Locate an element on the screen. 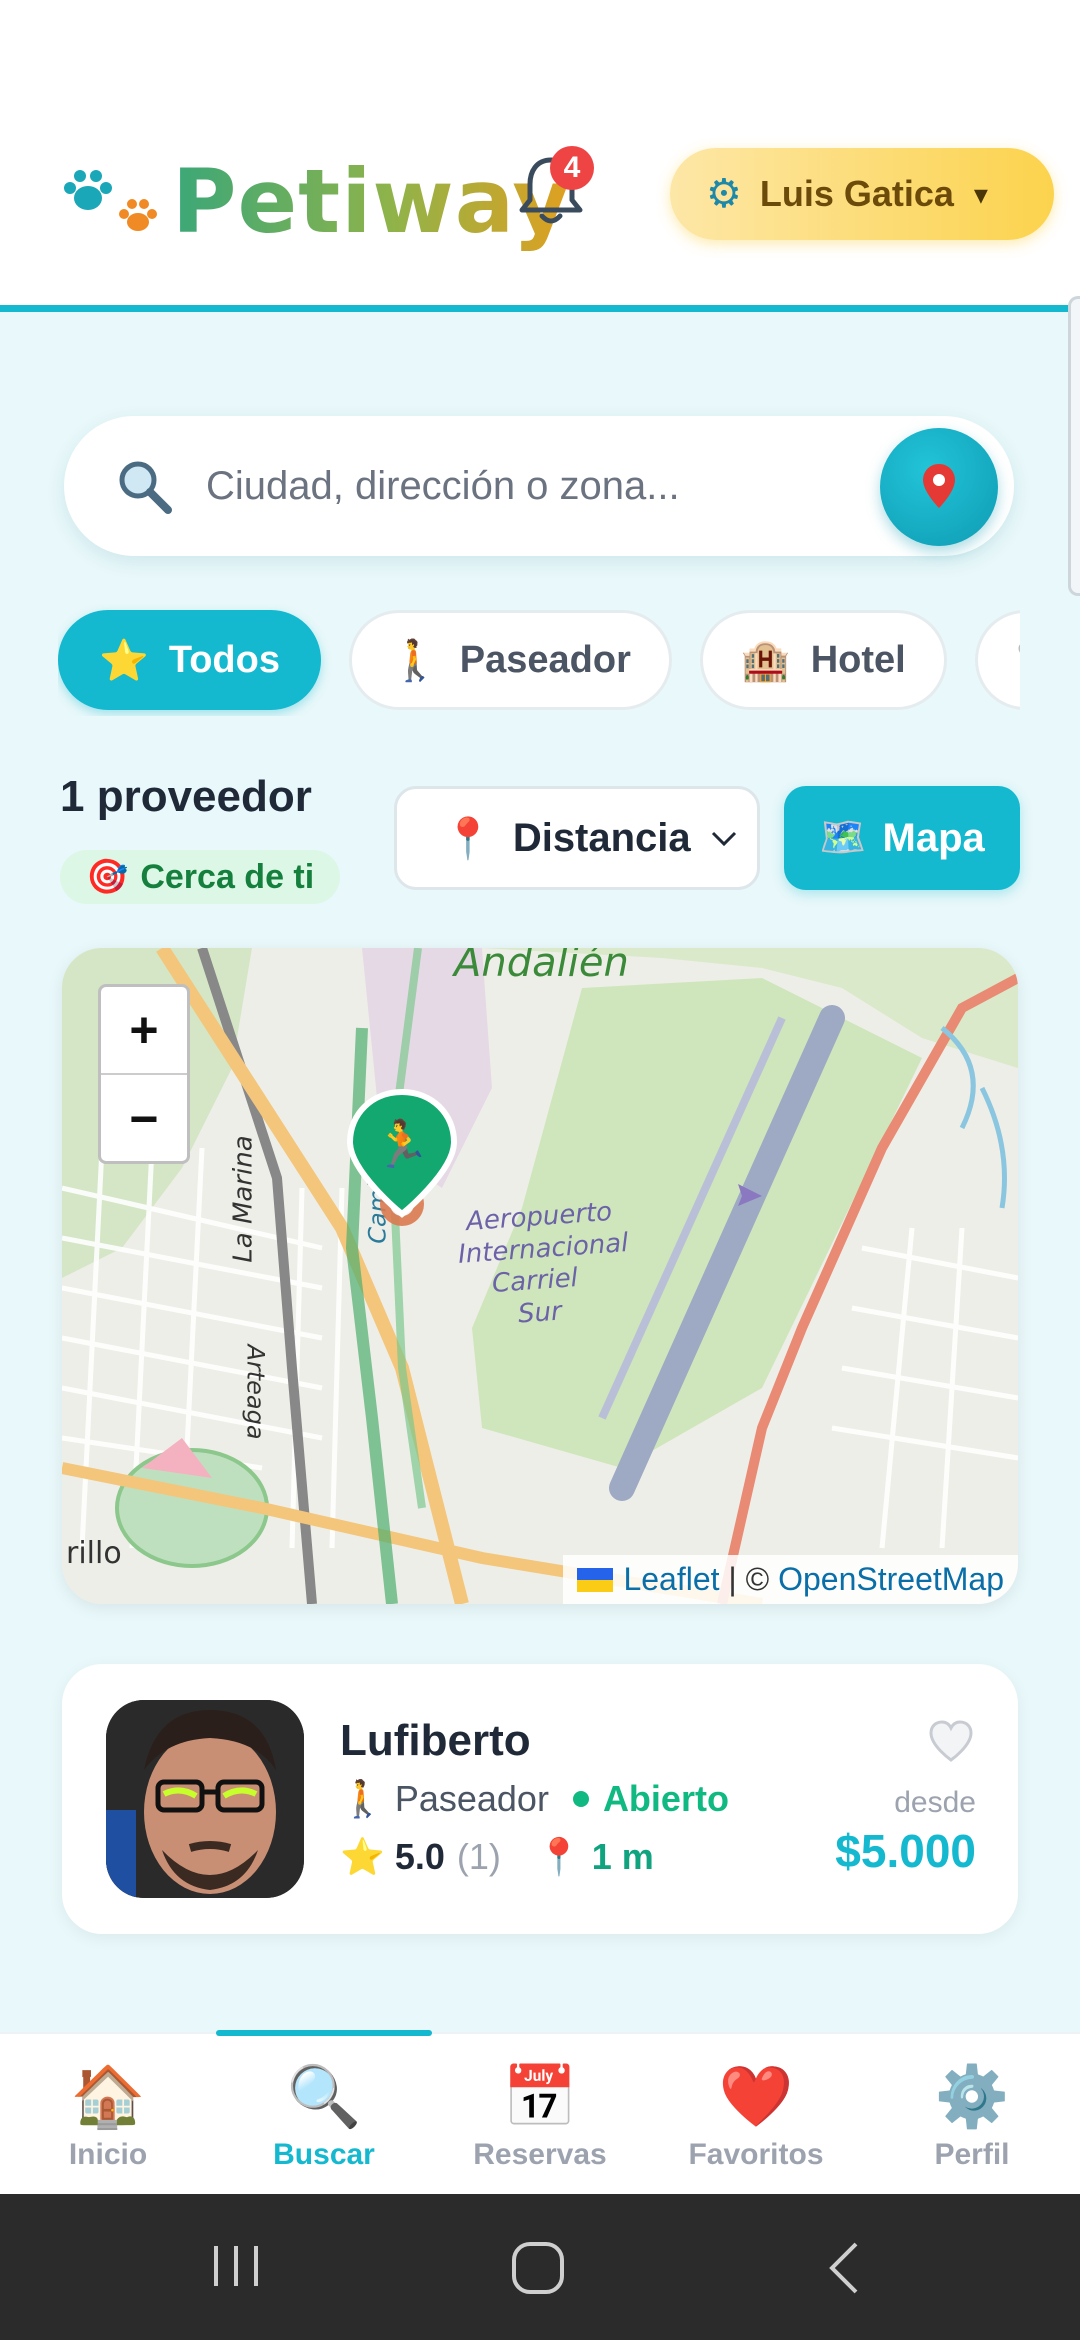 Image resolution: width=1080 pixels, height=2340 pixels. gear-icon: ⚙️ is located at coordinates (972, 2096).